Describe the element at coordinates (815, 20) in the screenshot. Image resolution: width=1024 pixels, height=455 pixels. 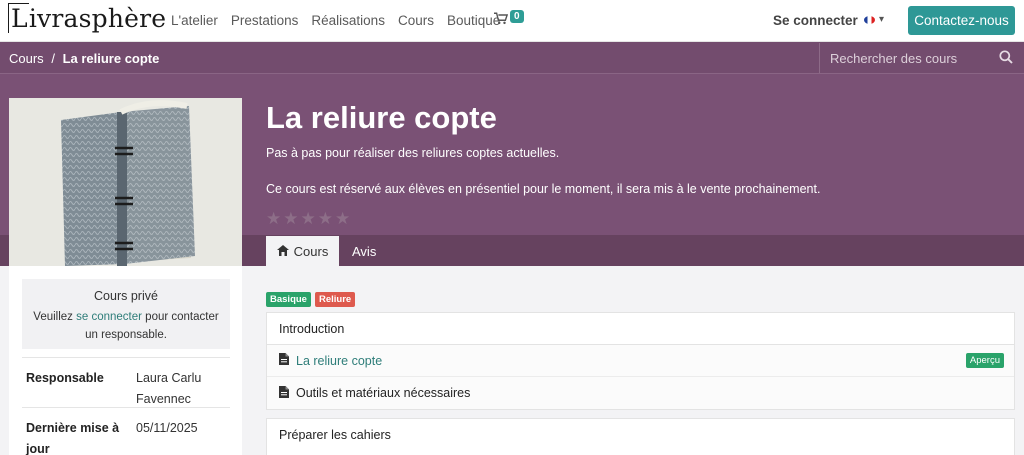
I see `signin-link: Se connecter` at that location.